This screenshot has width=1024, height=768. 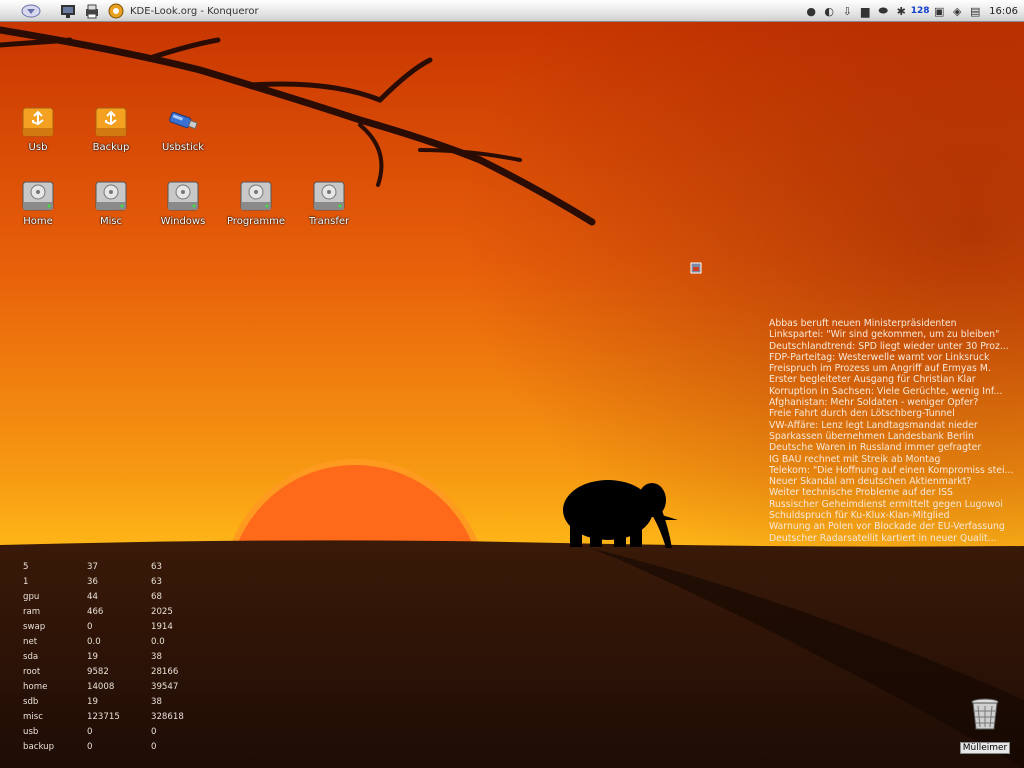 I want to click on monitor-icon, so click(x=68, y=11).